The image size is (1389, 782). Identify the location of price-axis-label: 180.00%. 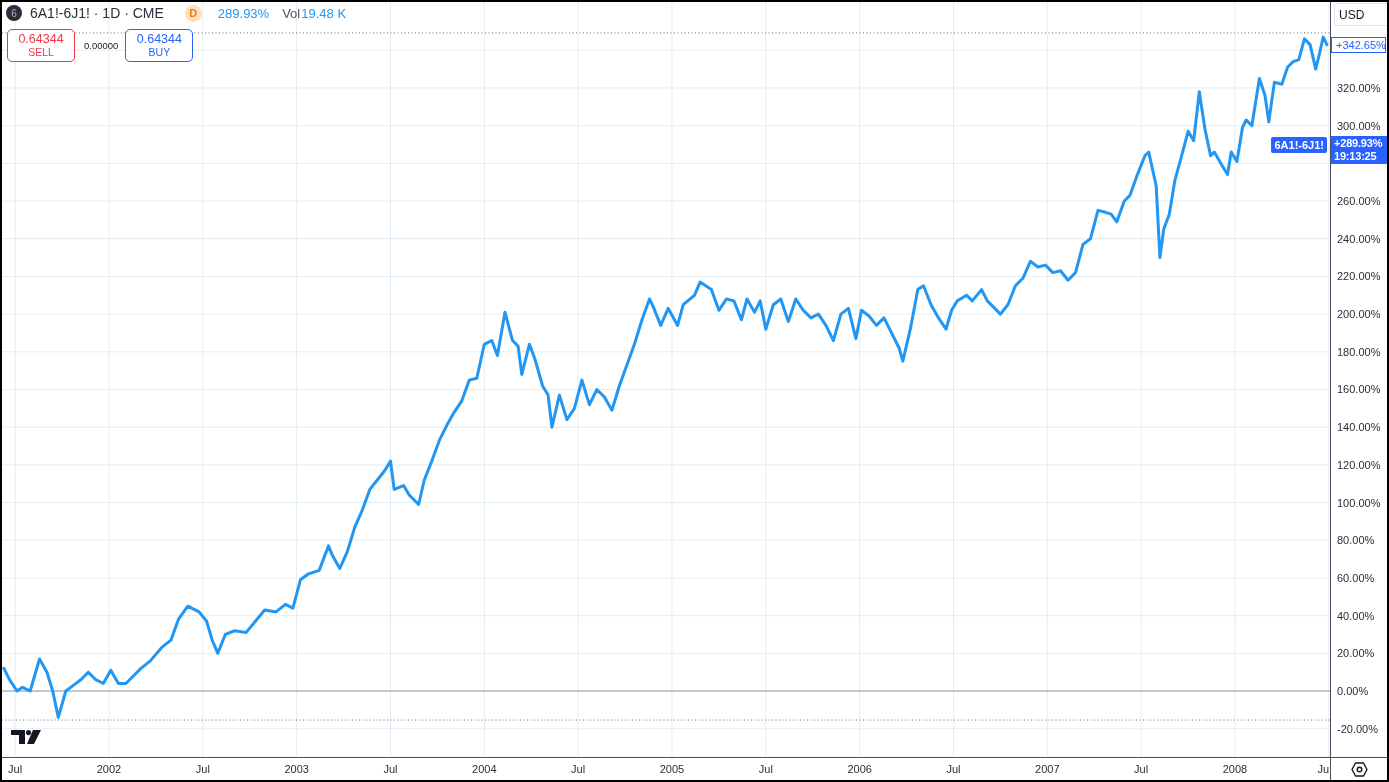
(1359, 351).